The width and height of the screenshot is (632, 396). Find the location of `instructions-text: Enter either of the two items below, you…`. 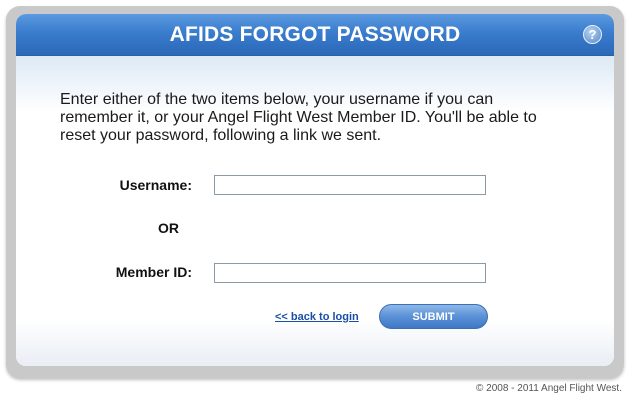

instructions-text: Enter either of the two items below, you… is located at coordinates (298, 117).